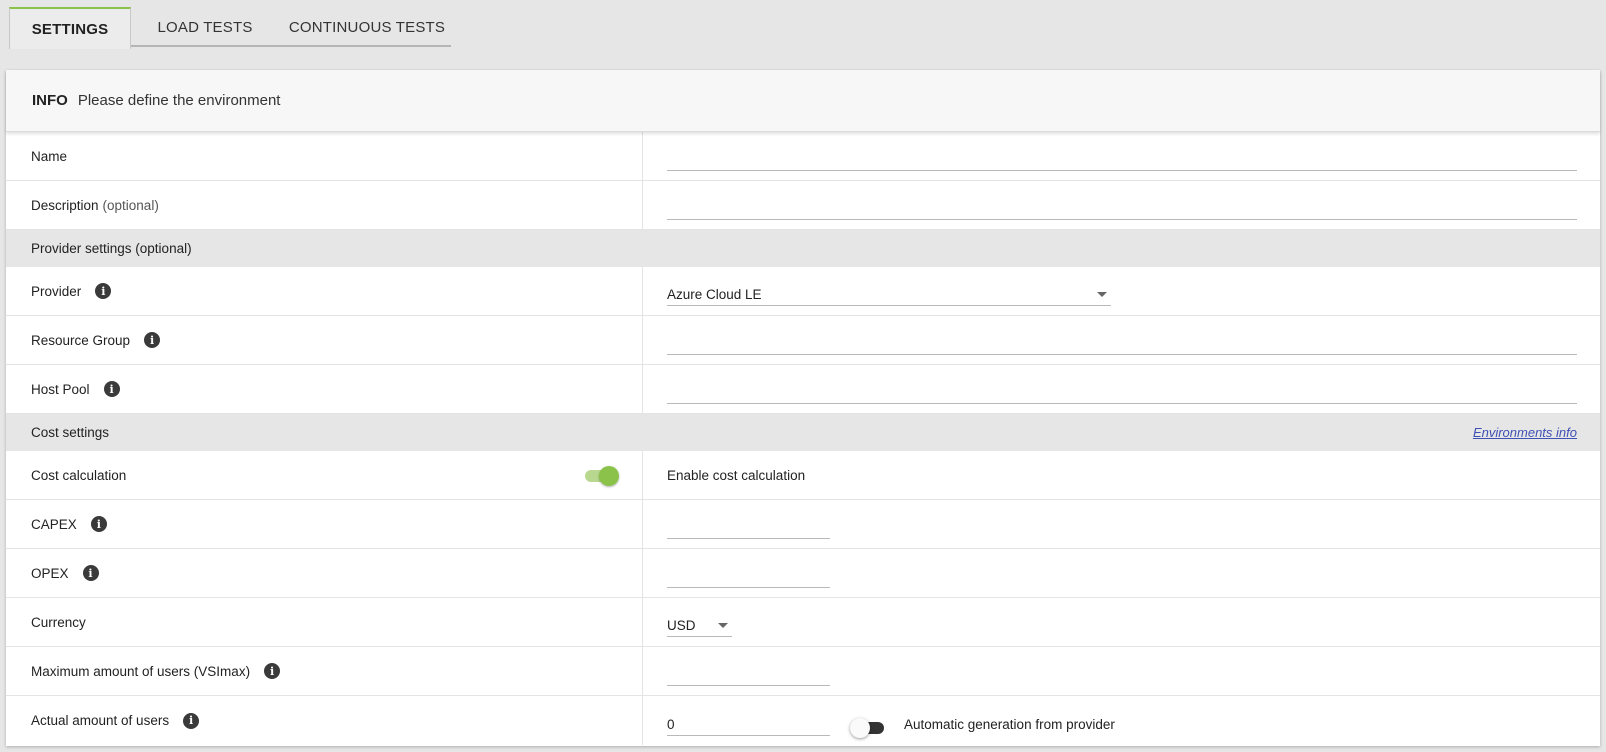 Image resolution: width=1606 pixels, height=752 pixels. Describe the element at coordinates (324, 291) in the screenshot. I see `provider-label: Provider i` at that location.